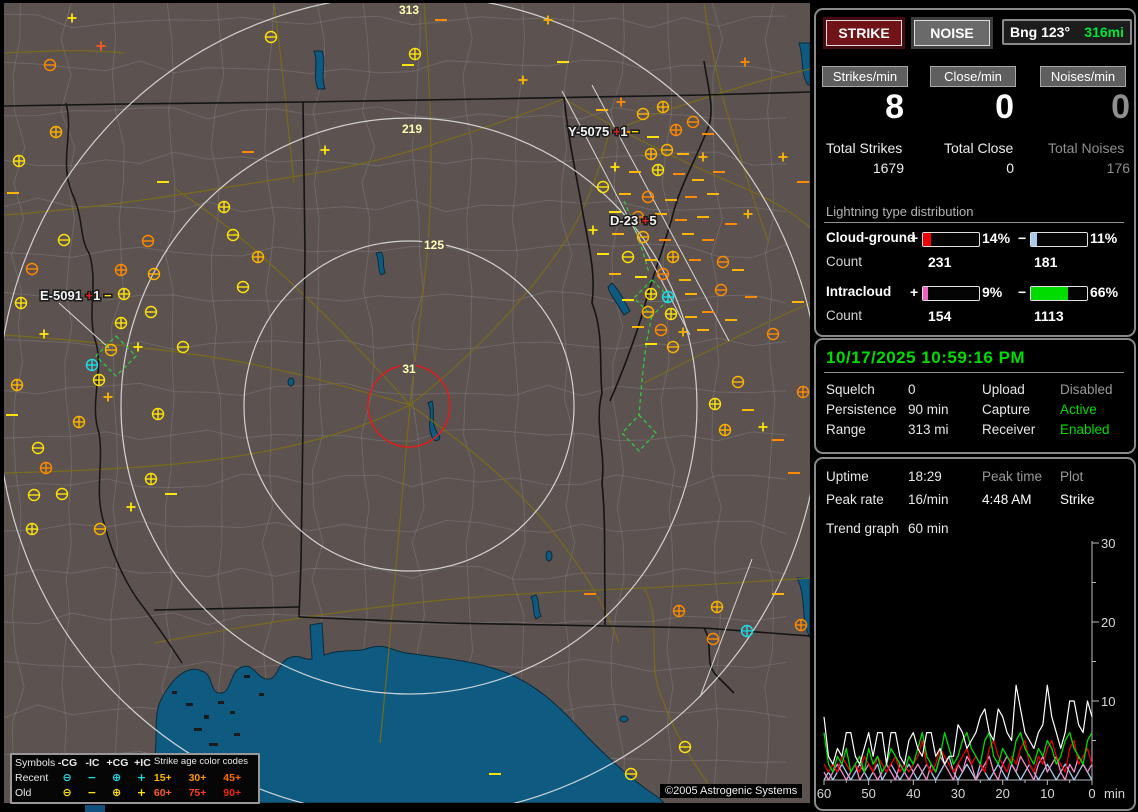  I want to click on svg-text: 313, so click(409, 10).